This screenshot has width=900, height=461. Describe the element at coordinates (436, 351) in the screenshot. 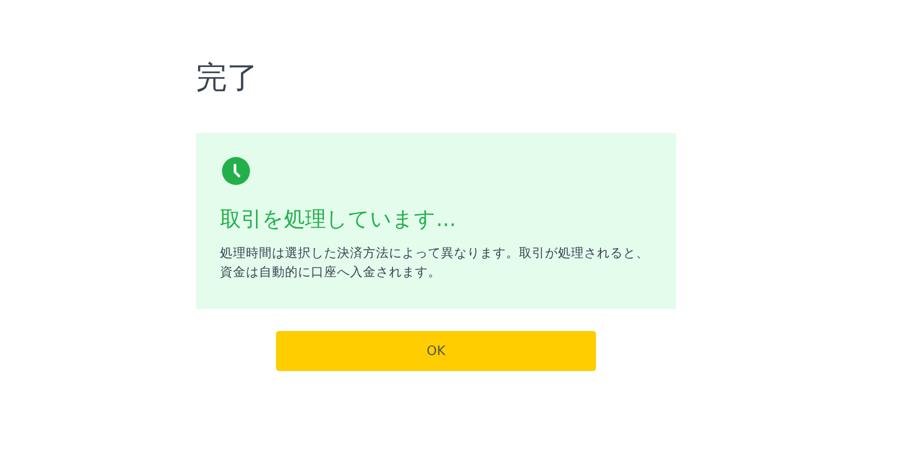

I see `ok-button: OK` at that location.